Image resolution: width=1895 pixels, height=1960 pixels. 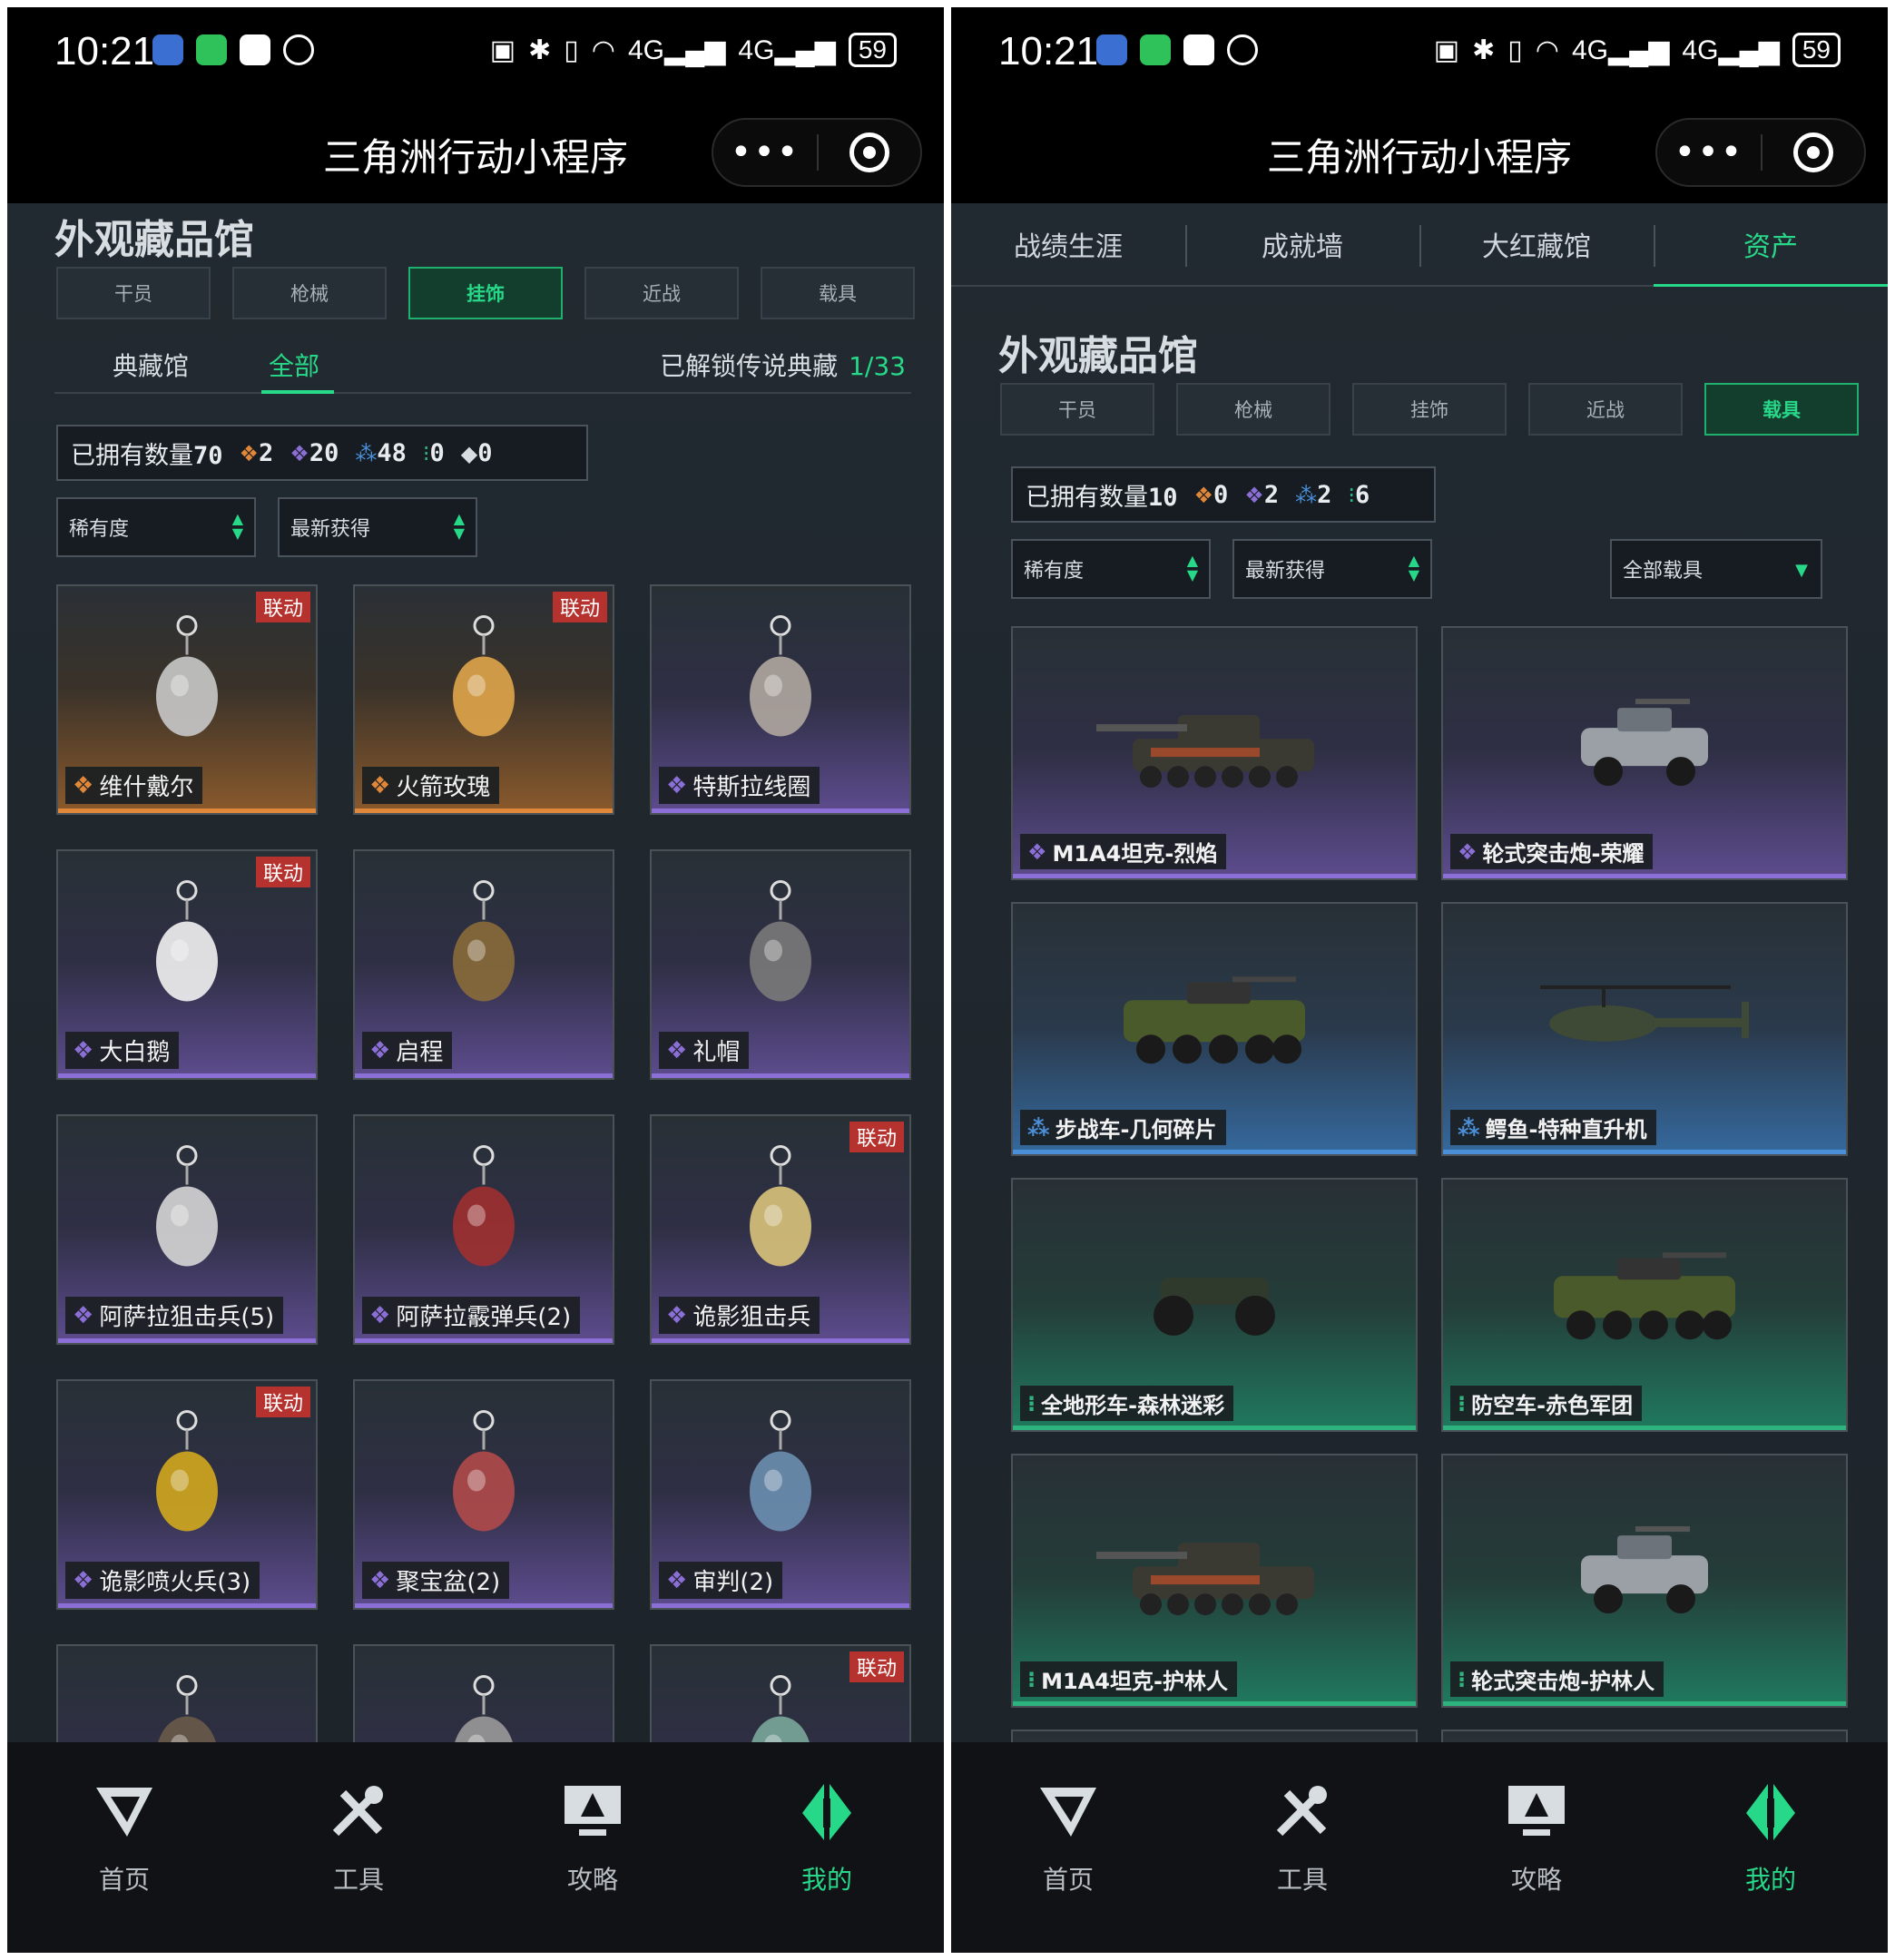 What do you see at coordinates (1419, 152) in the screenshot?
I see `mini-program-title-bar: 三角洲行动小程序 •••` at bounding box center [1419, 152].